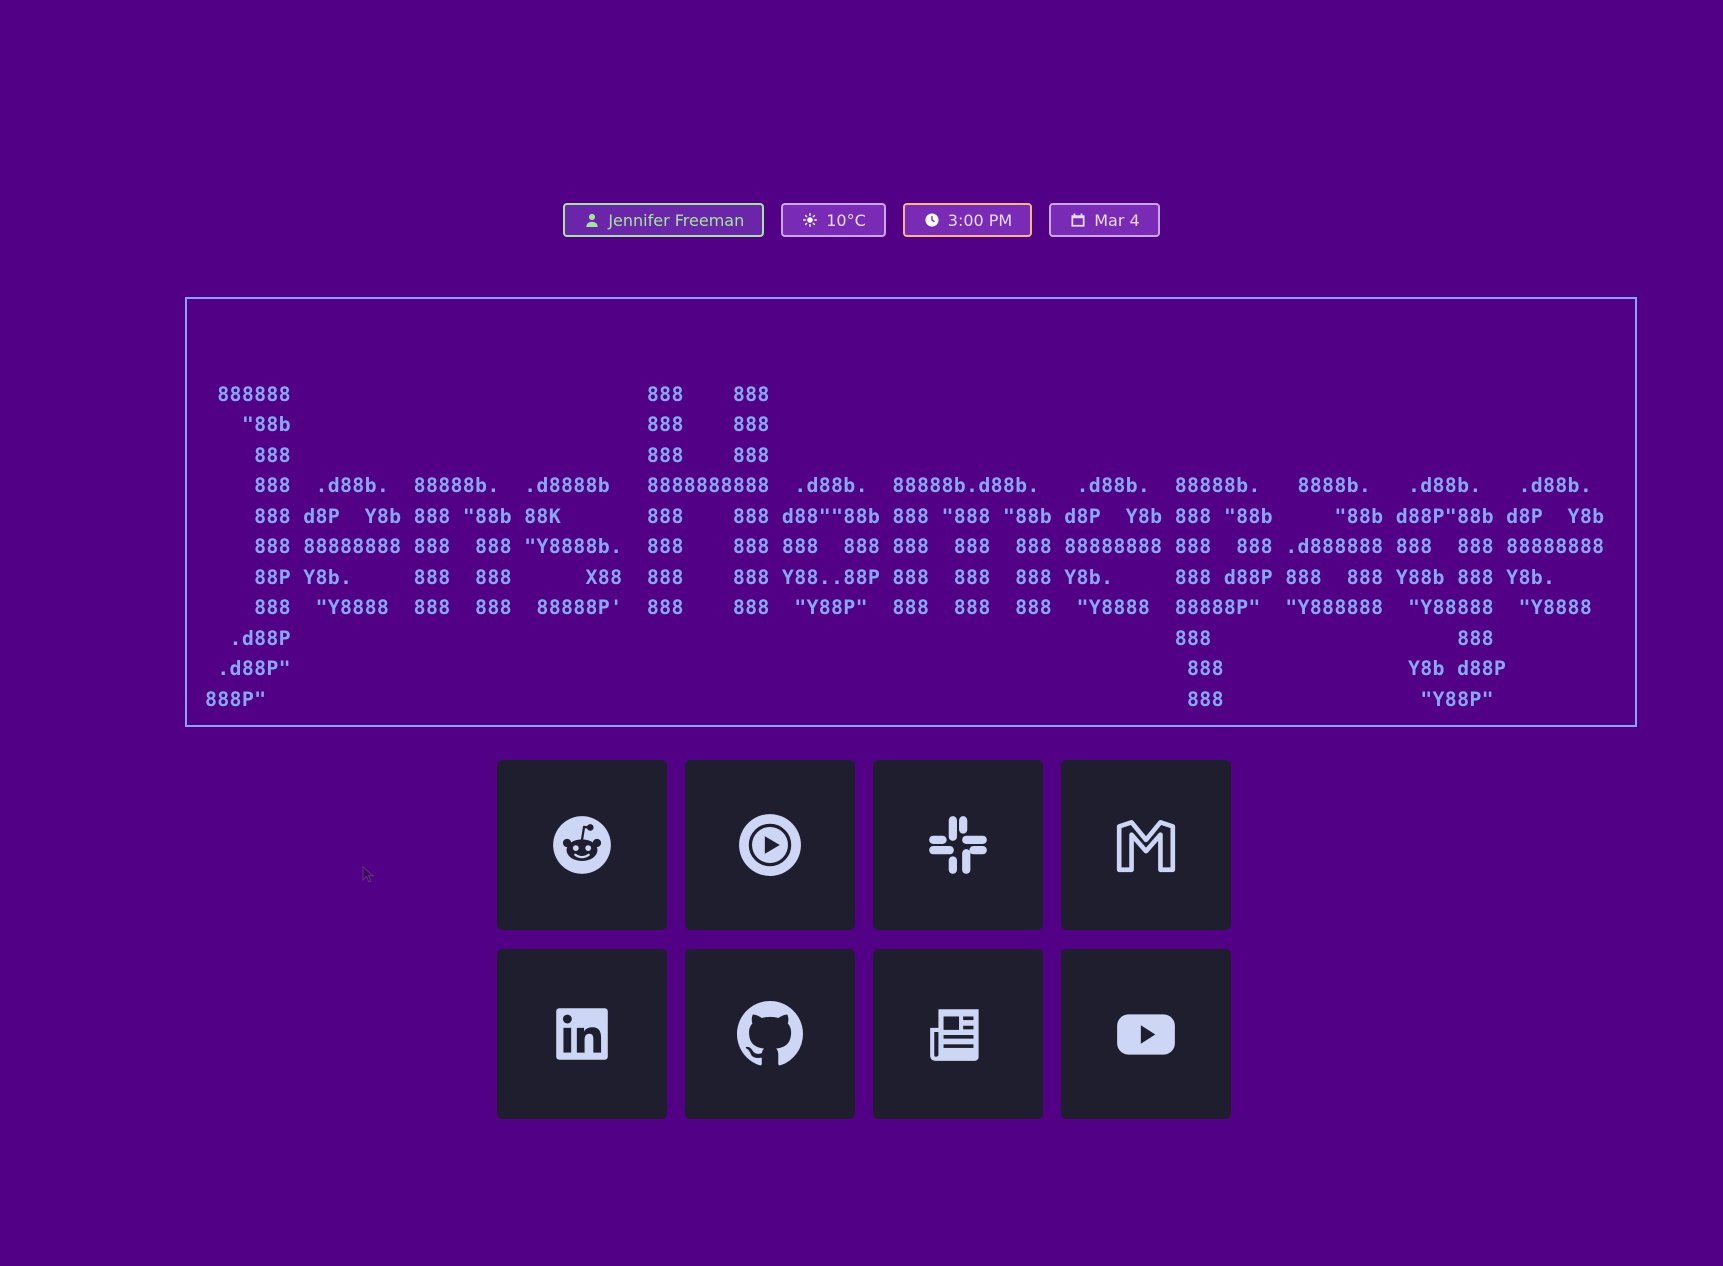 The width and height of the screenshot is (1723, 1266). I want to click on weather-value: 10°C, so click(846, 220).